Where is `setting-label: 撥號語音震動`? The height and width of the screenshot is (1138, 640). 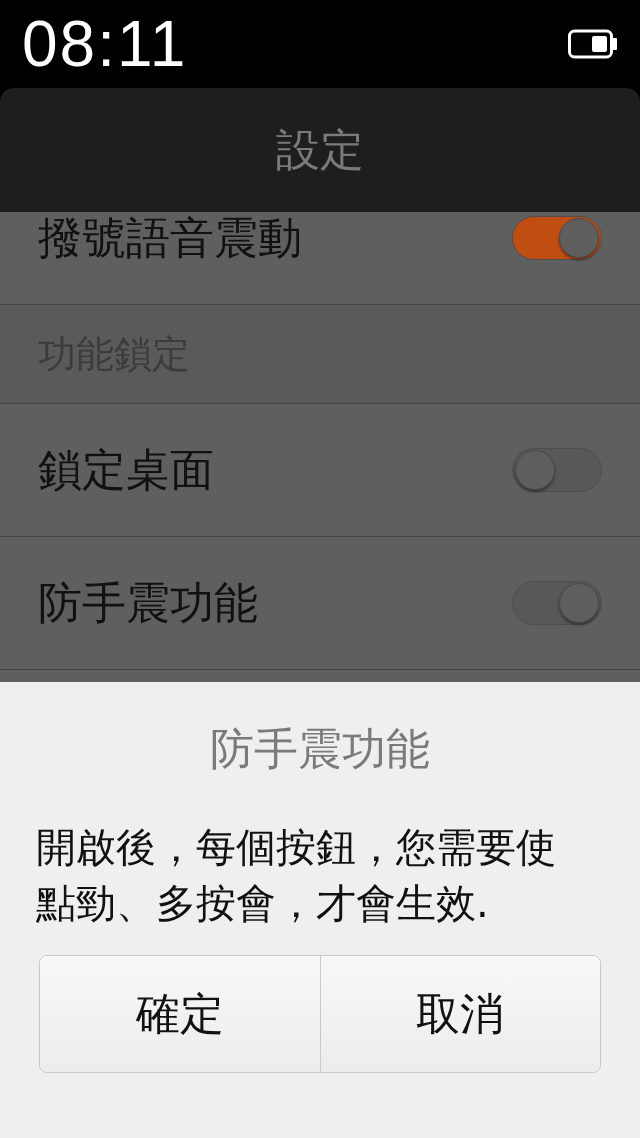
setting-label: 撥號語音震動 is located at coordinates (170, 238).